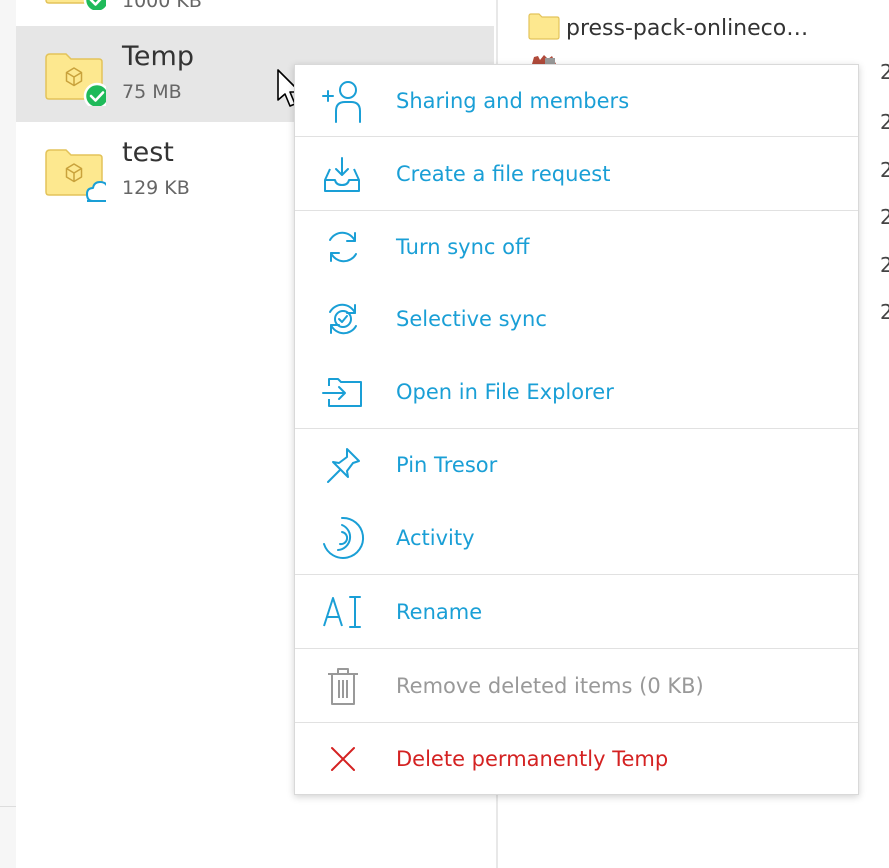 This screenshot has height=868, width=889. What do you see at coordinates (343, 686) in the screenshot?
I see `trash-icon` at bounding box center [343, 686].